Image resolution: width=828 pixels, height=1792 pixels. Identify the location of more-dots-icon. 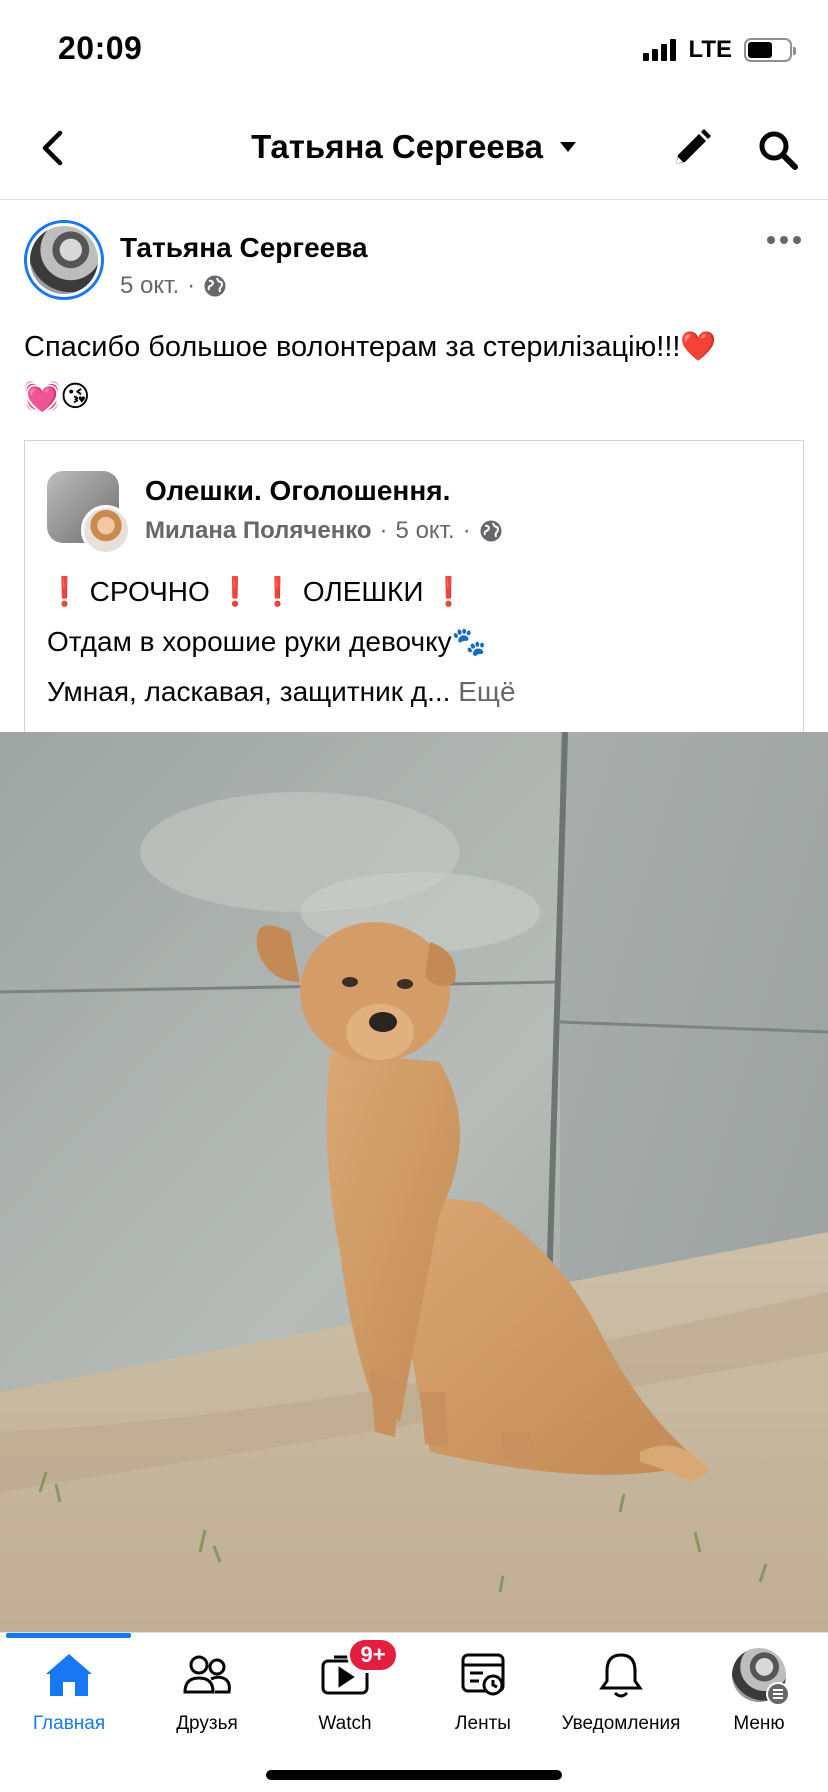
(784, 240).